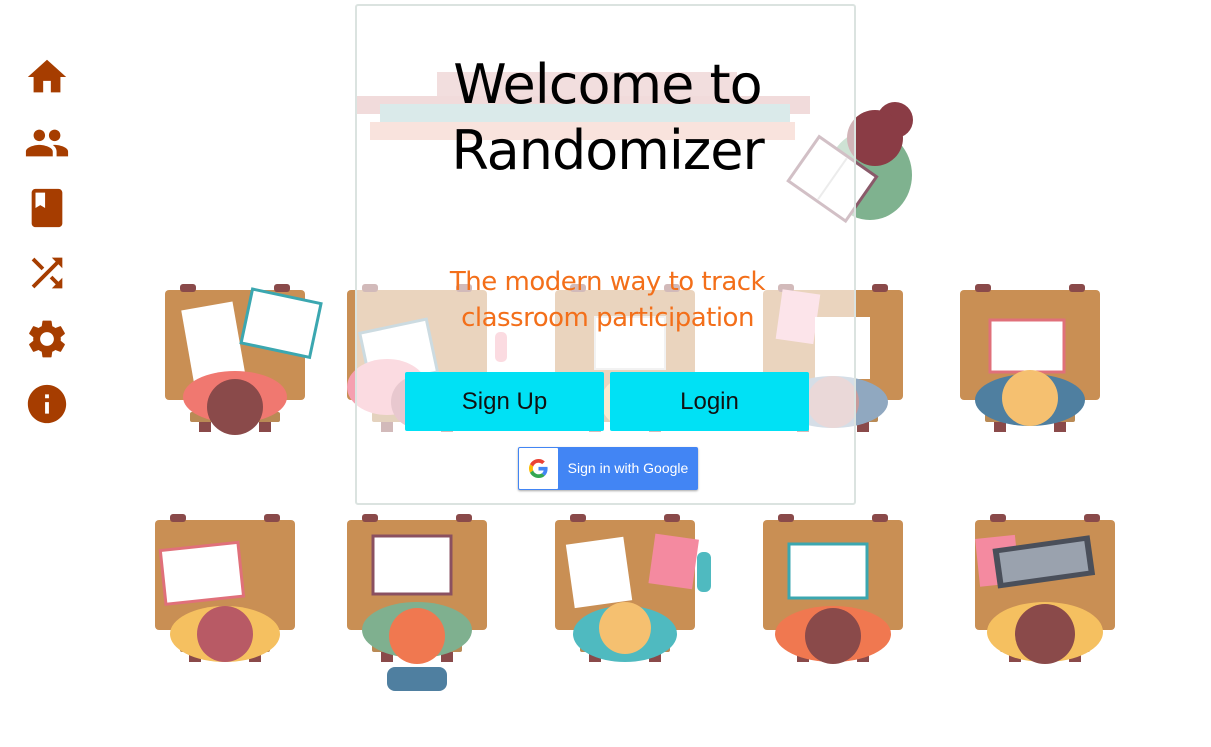 The width and height of the screenshot is (1211, 747). Describe the element at coordinates (504, 401) in the screenshot. I see `sign-up-button: Sign Up` at that location.